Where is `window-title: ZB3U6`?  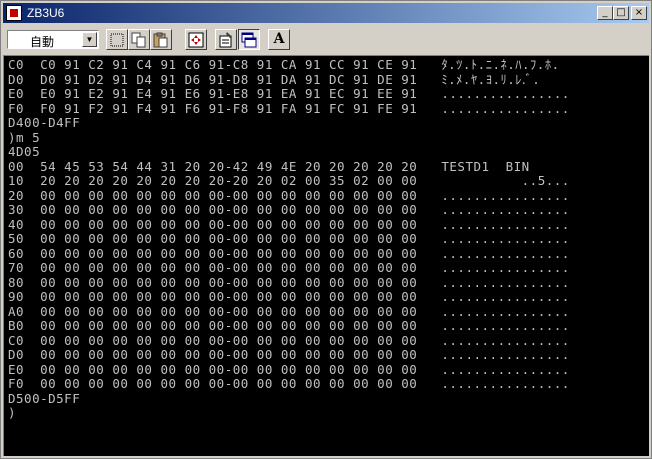 window-title: ZB3U6 is located at coordinates (46, 13).